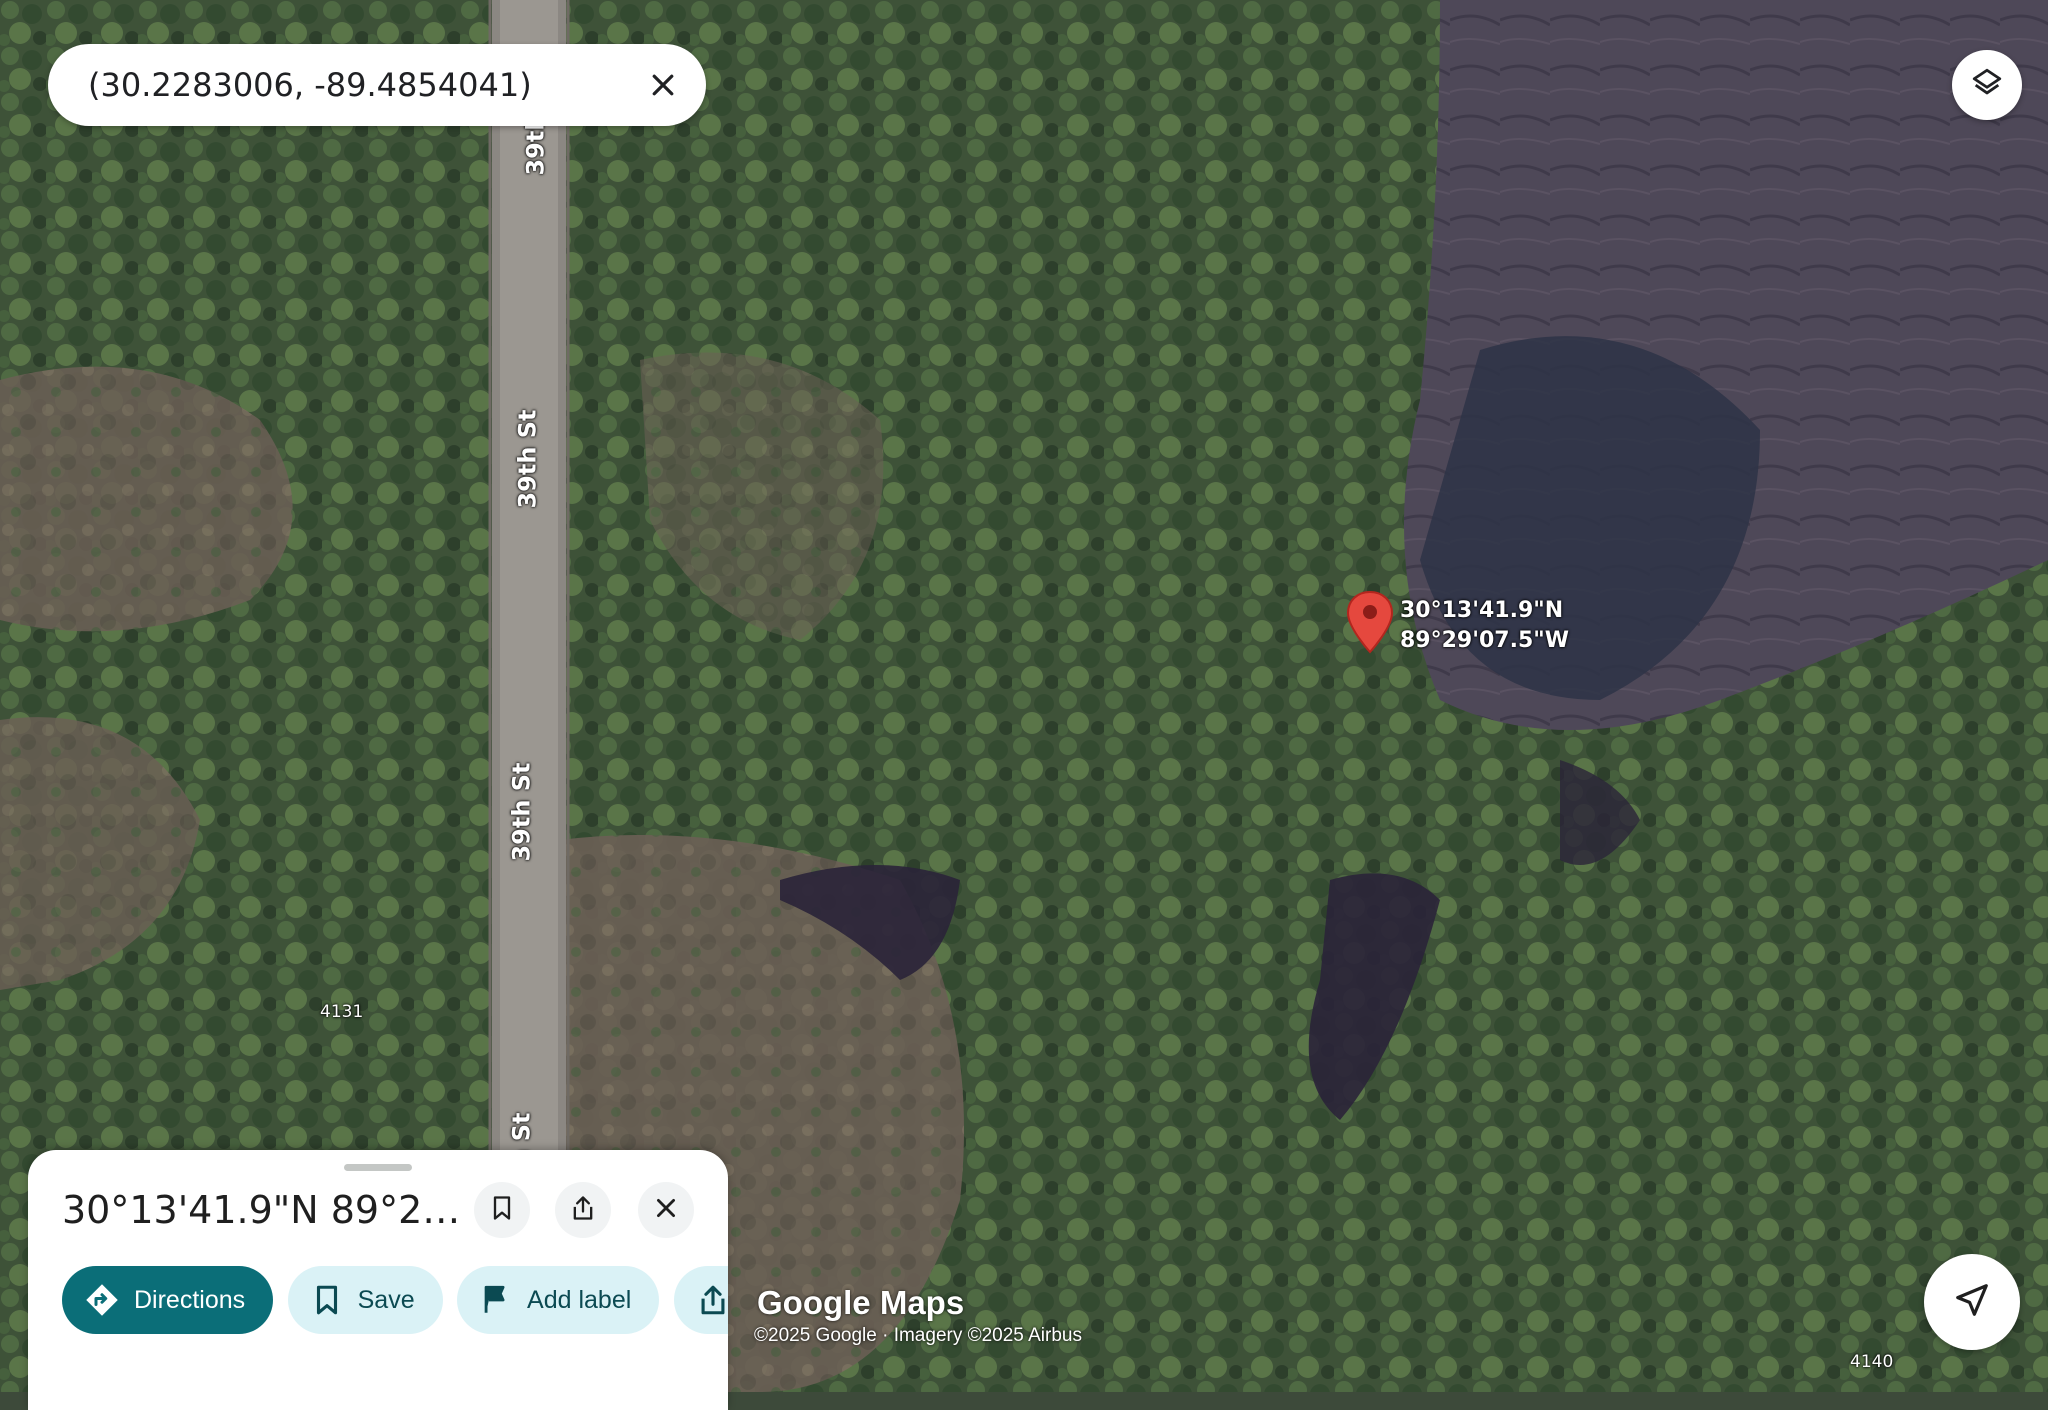  I want to click on my-location-button, so click(1972, 1302).